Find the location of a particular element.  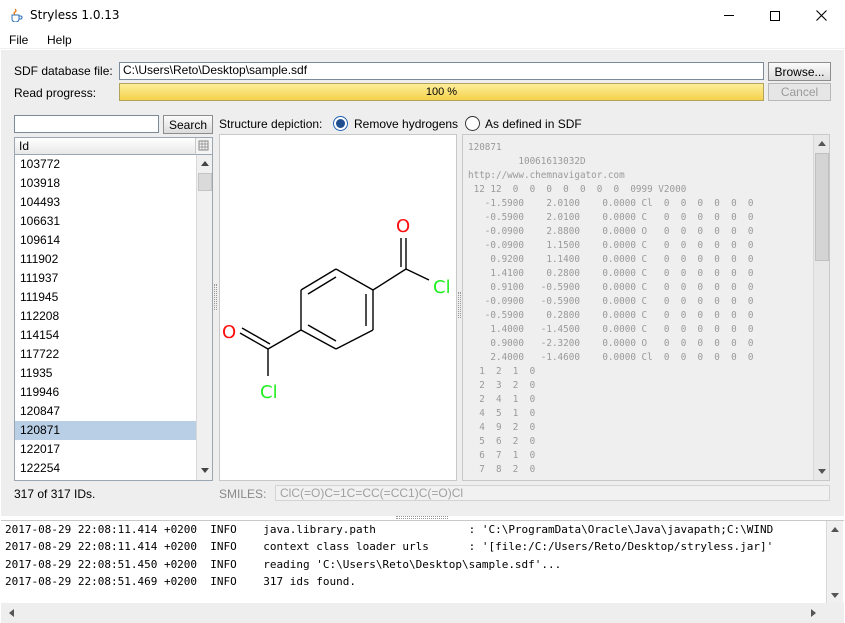

molfile-line: 7 8 2 0 is located at coordinates (502, 469).